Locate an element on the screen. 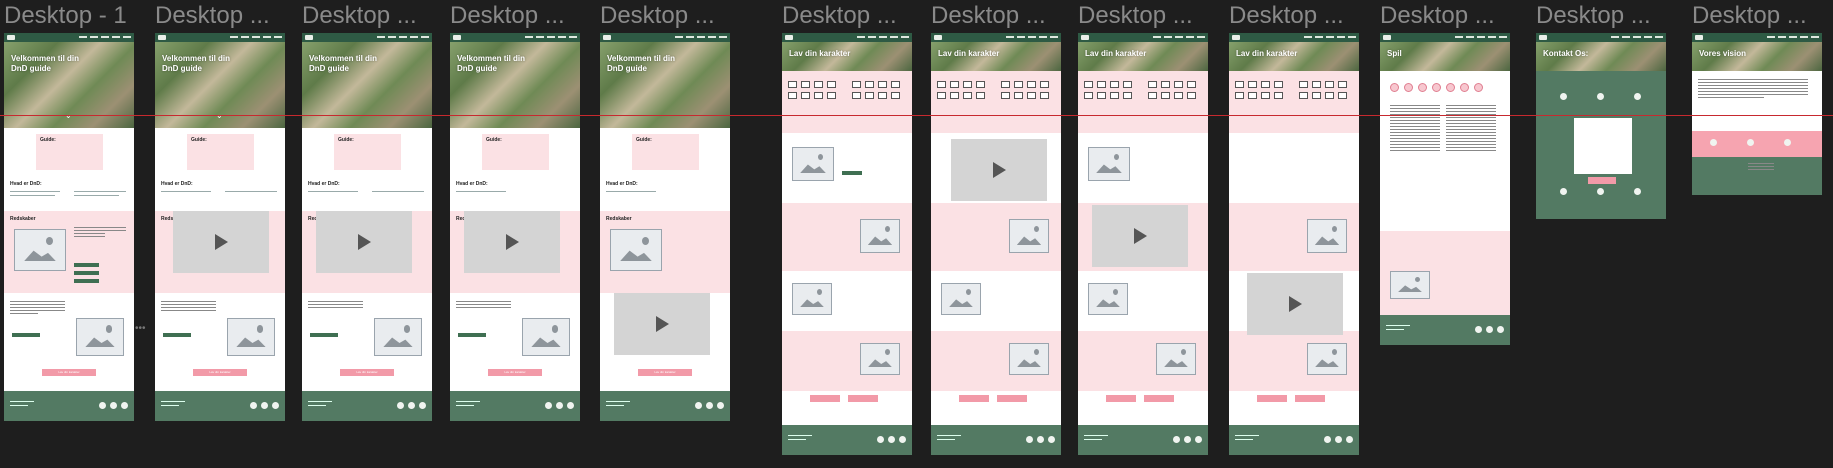  frame-title-1: Desktop - 1 is located at coordinates (66, 16).